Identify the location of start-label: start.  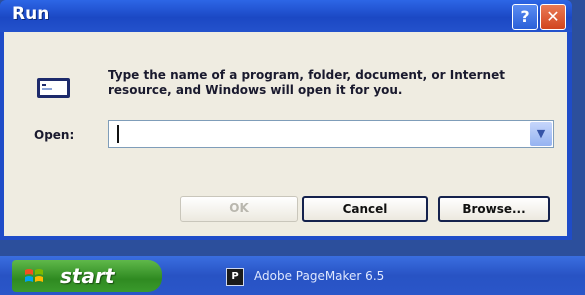
(87, 276).